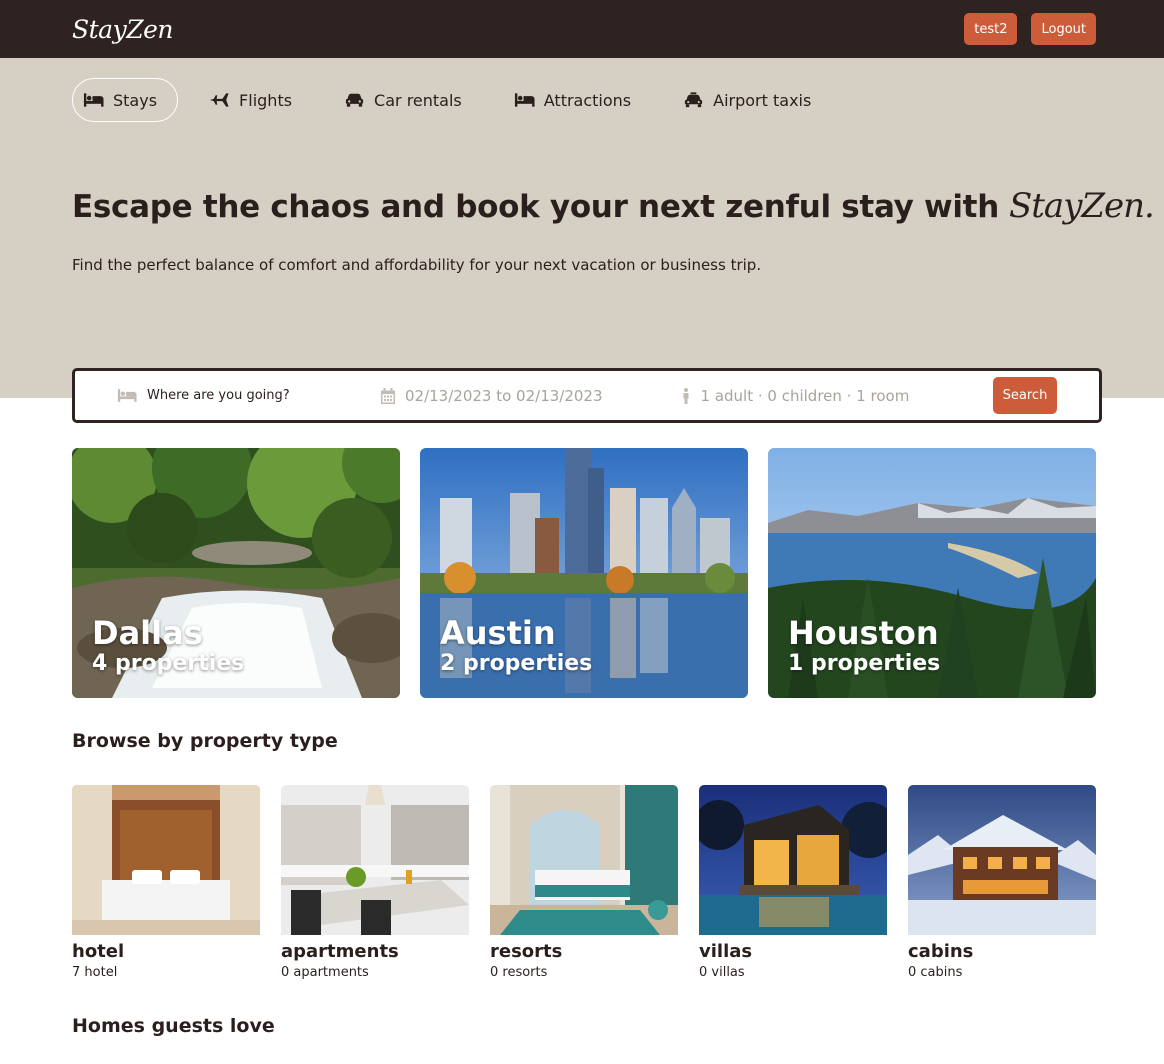 This screenshot has width=1164, height=1064. I want to click on date-range-text: 02/13/2023 to 02/13/2023, so click(504, 395).